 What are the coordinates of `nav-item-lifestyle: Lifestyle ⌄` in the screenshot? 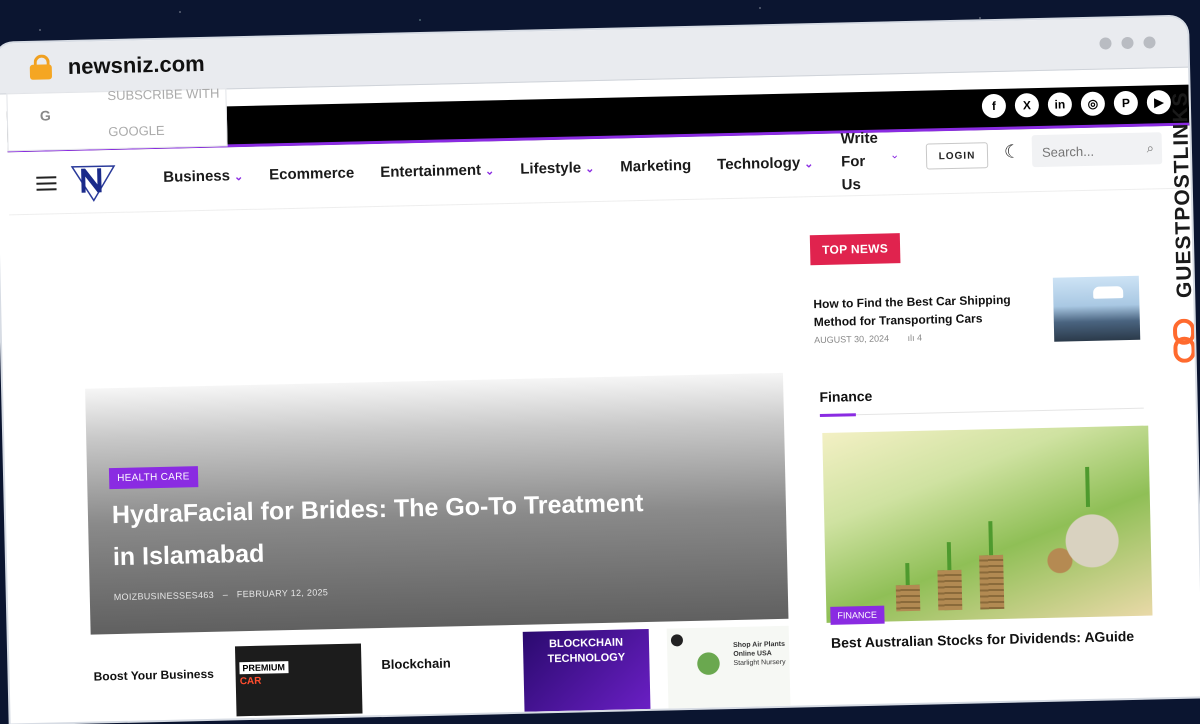 It's located at (557, 168).